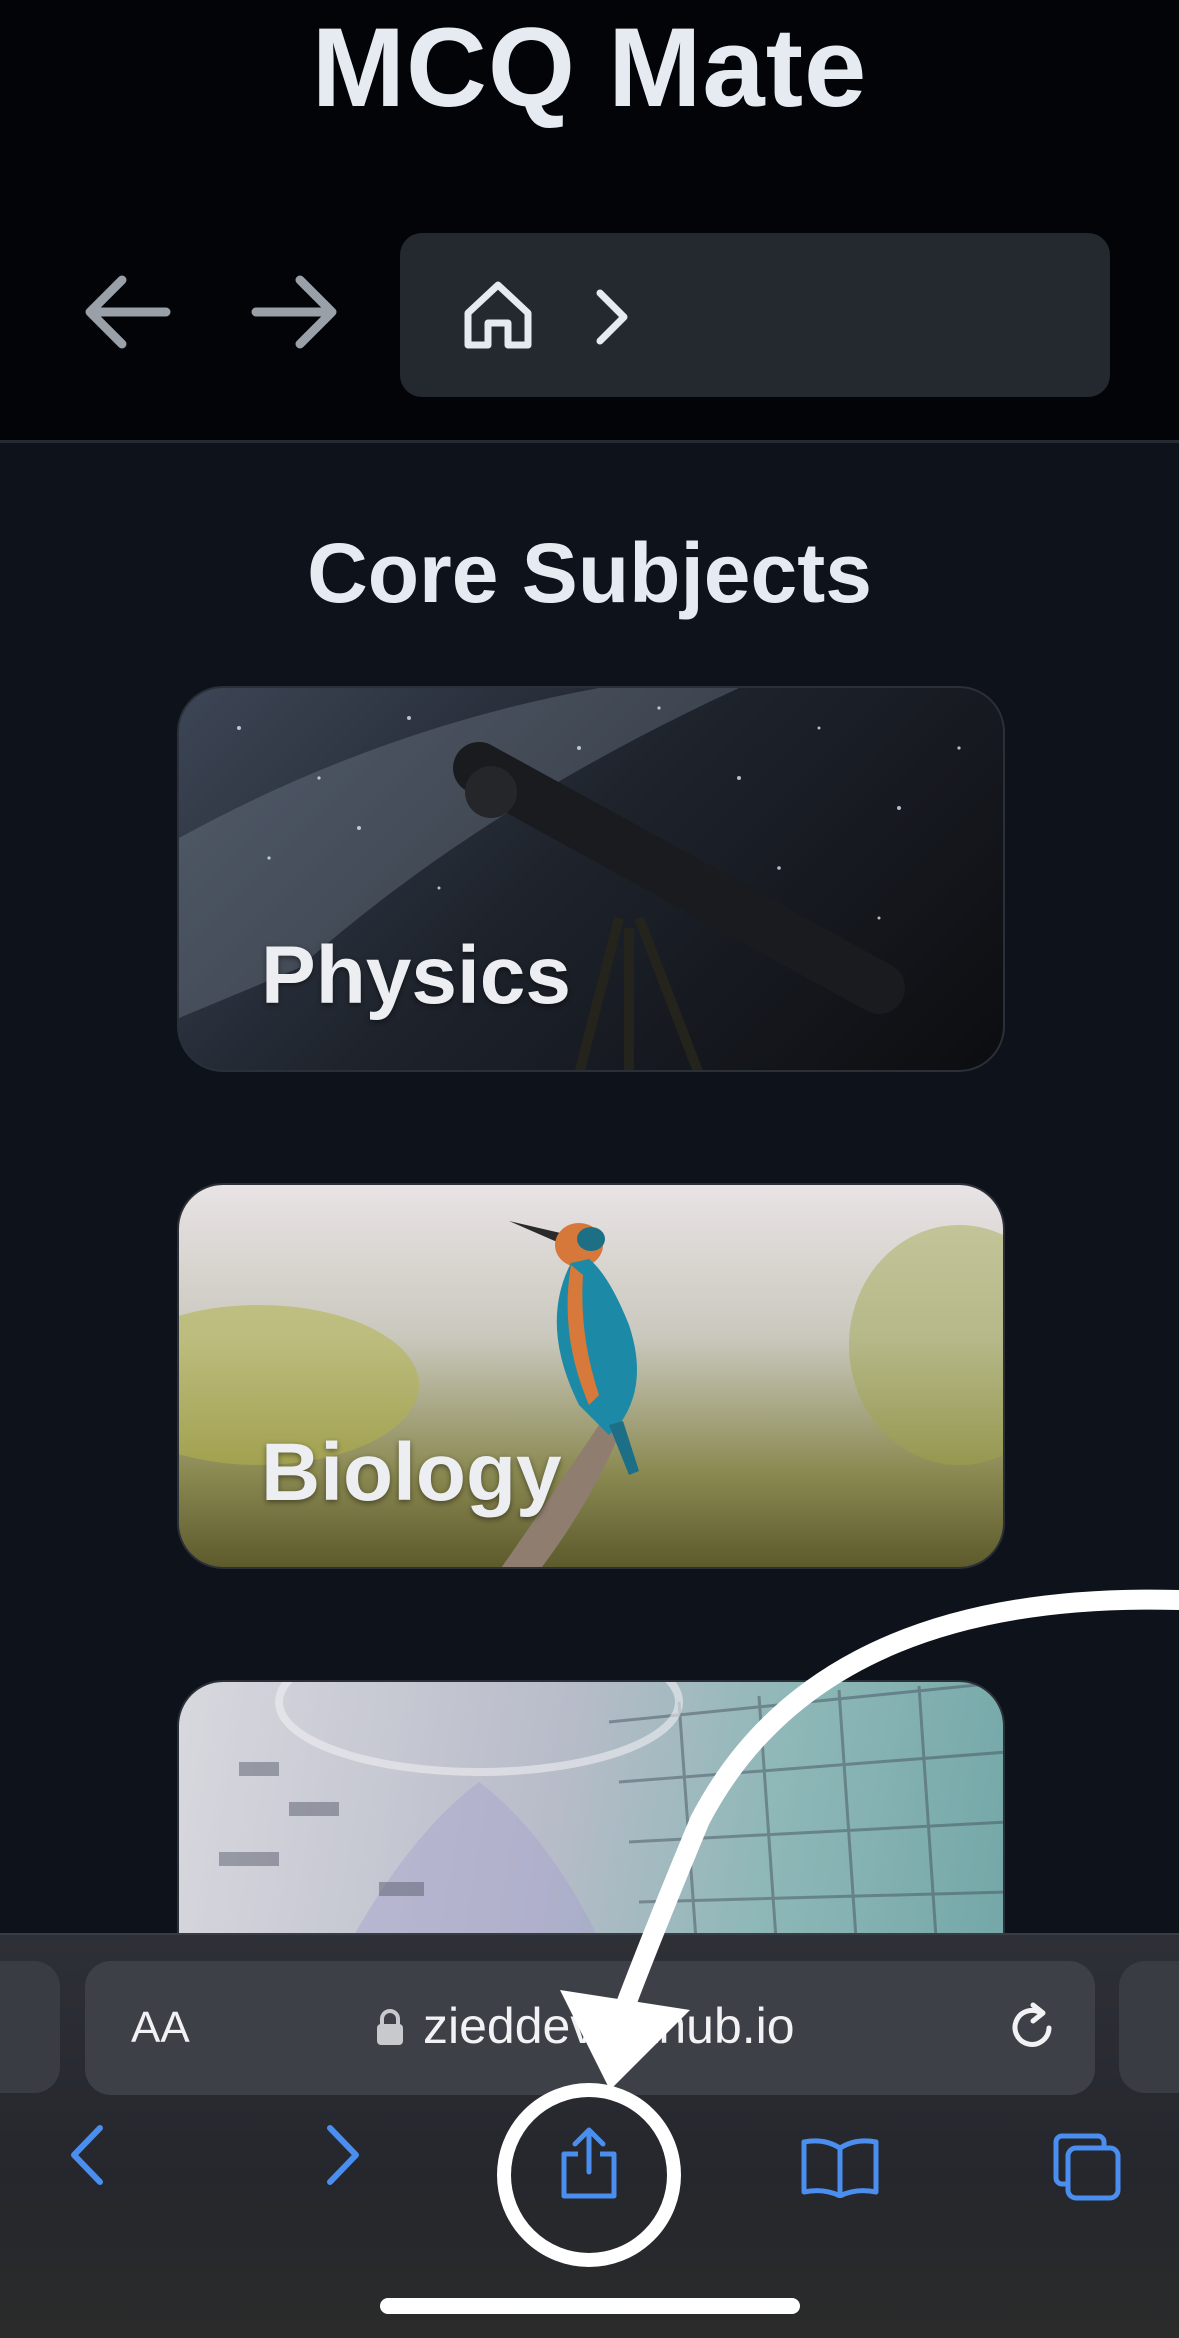  Describe the element at coordinates (589, 2163) in the screenshot. I see `share-icon` at that location.